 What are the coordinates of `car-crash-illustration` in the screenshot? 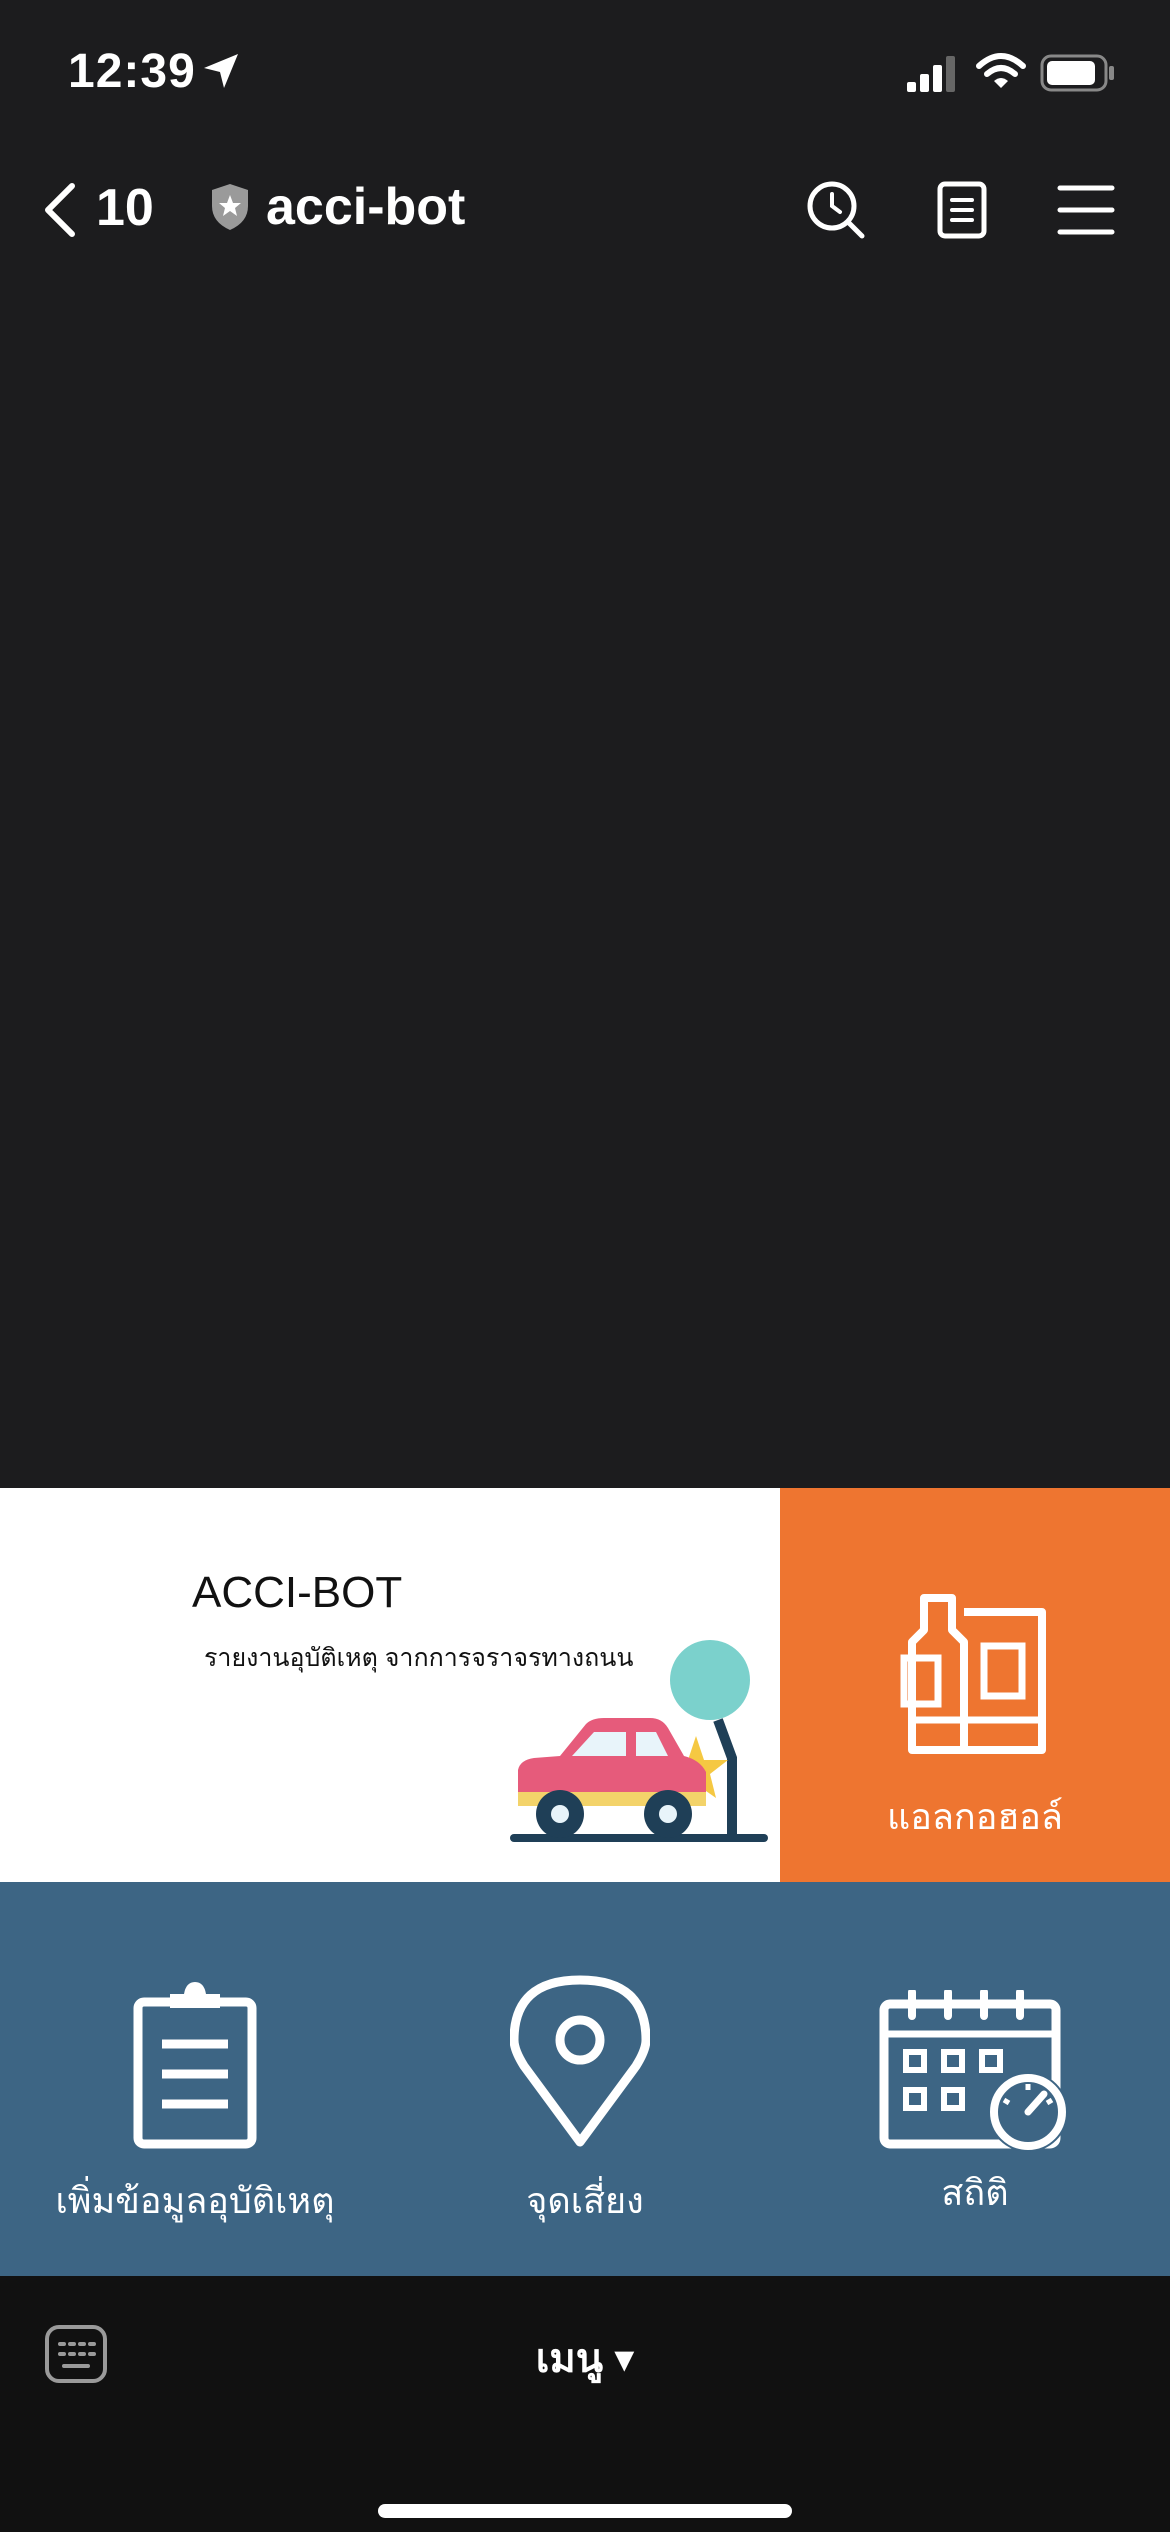 It's located at (639, 1741).